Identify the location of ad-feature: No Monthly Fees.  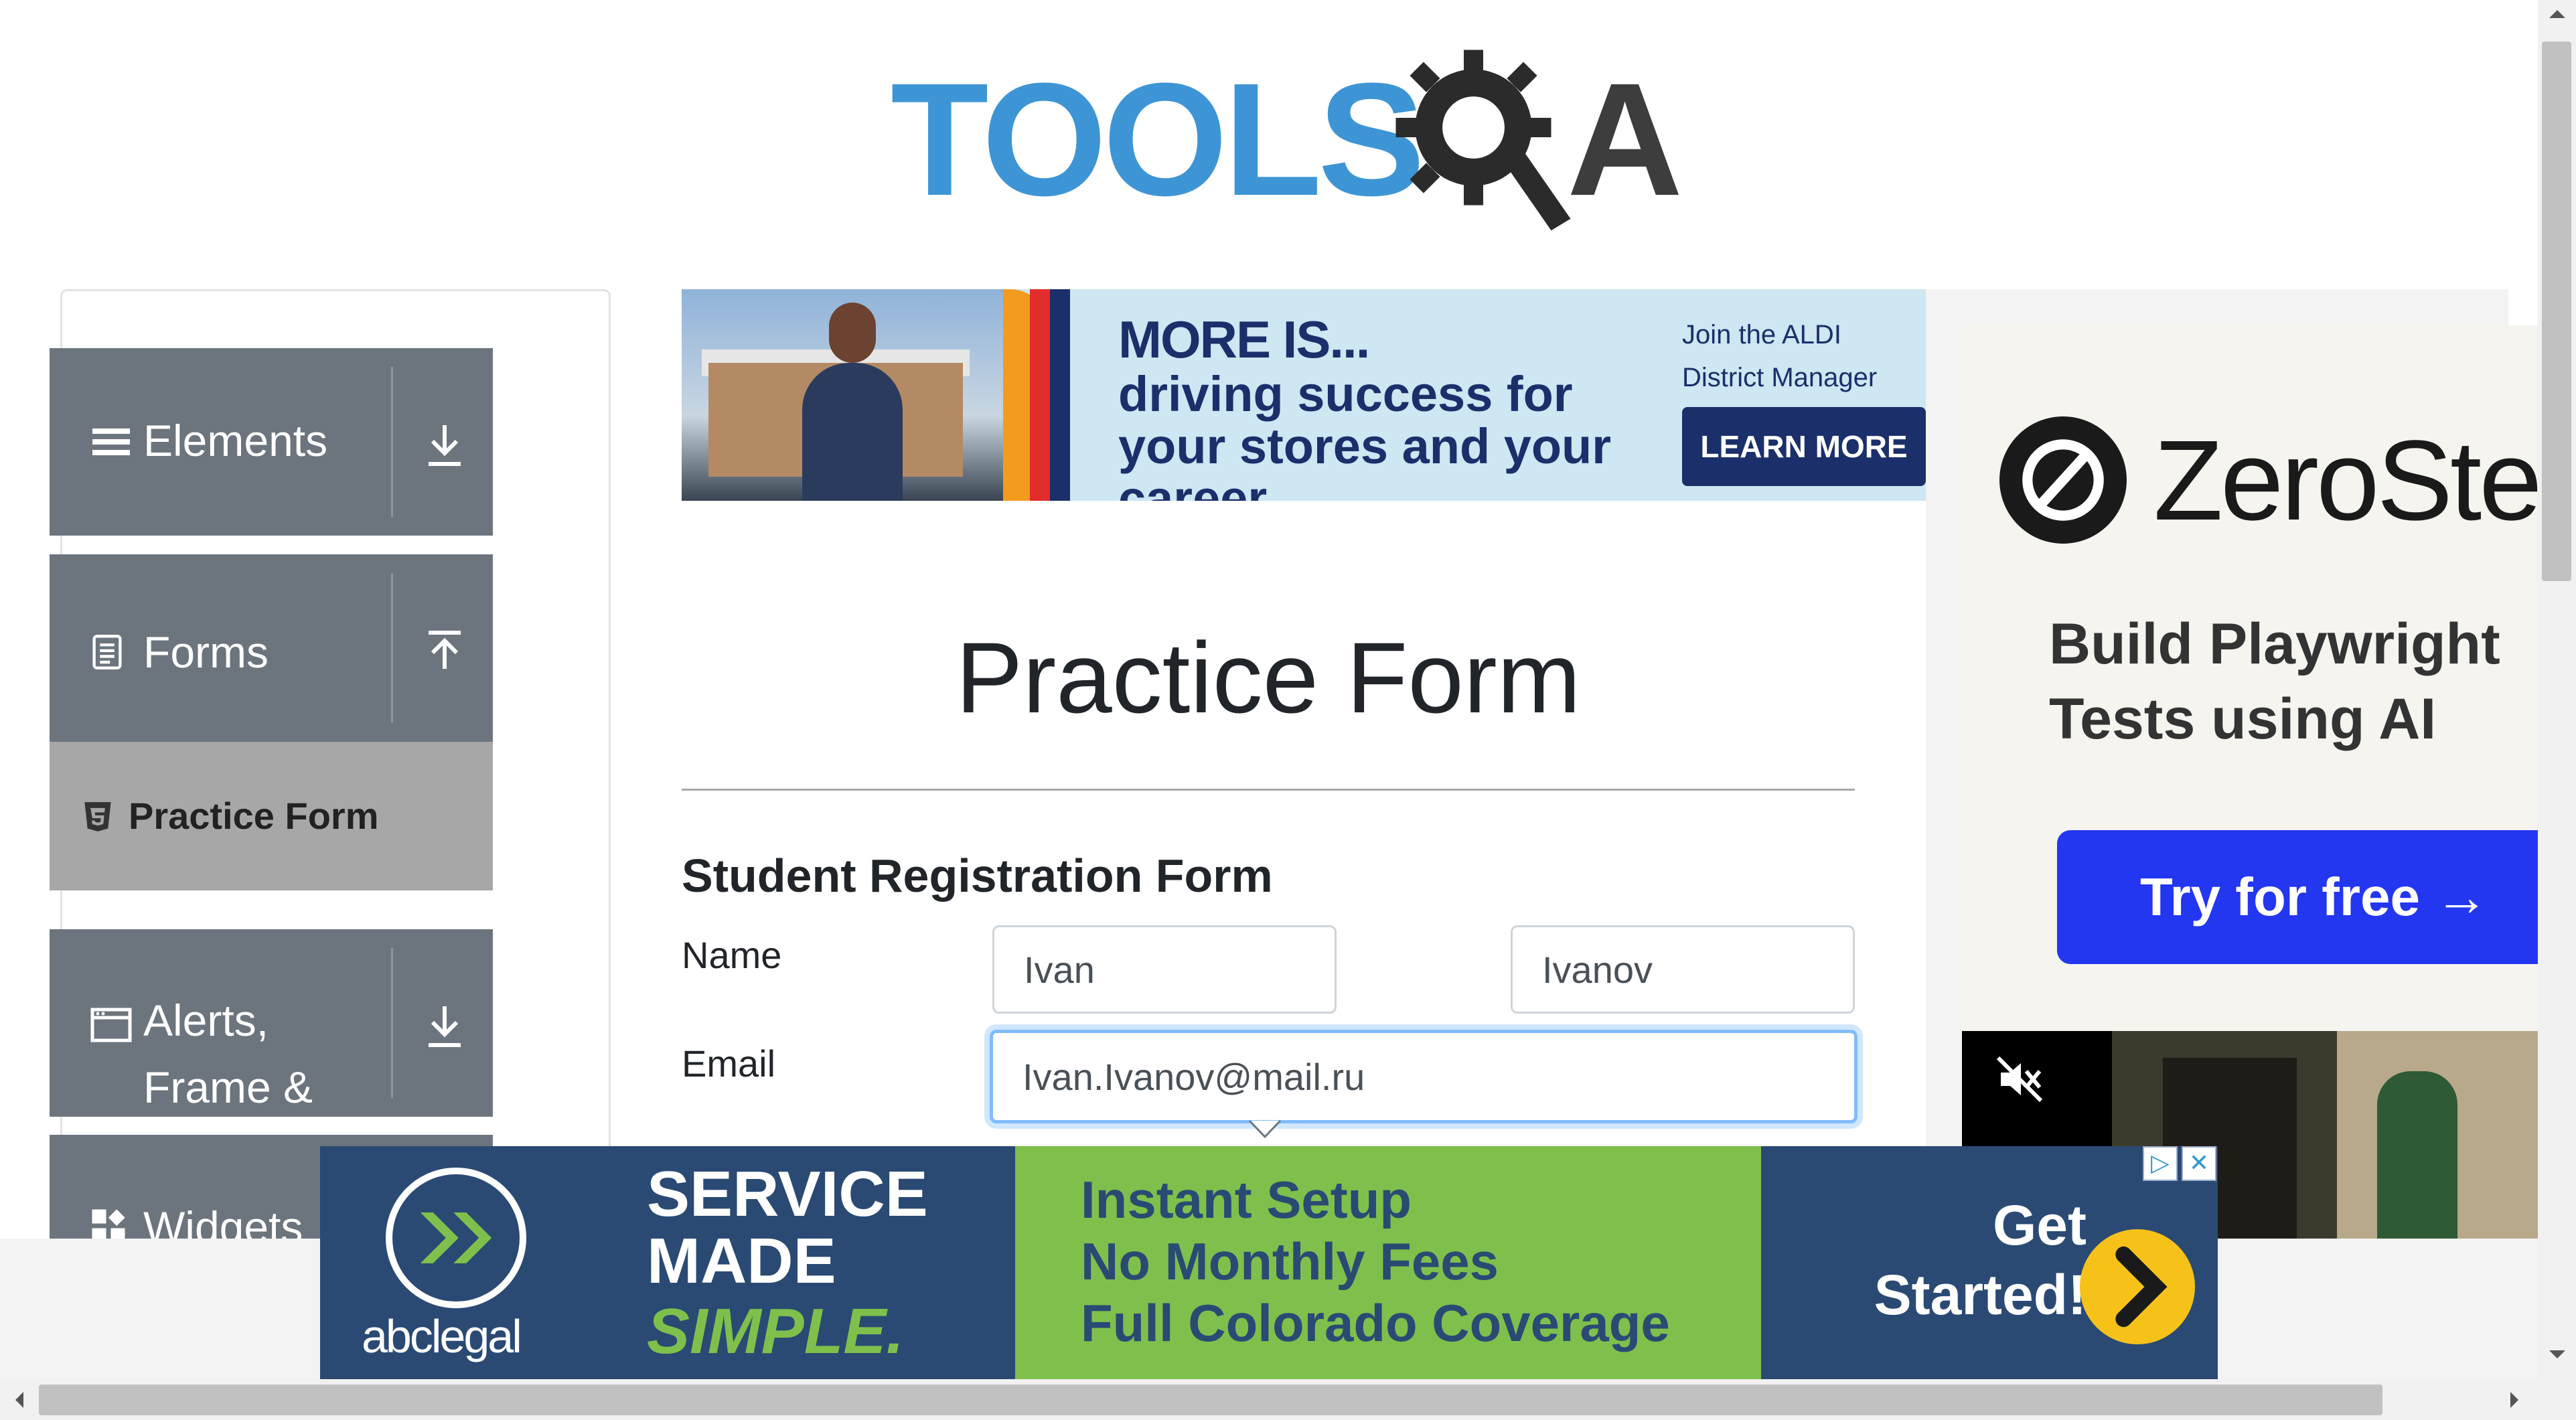
(1290, 1261).